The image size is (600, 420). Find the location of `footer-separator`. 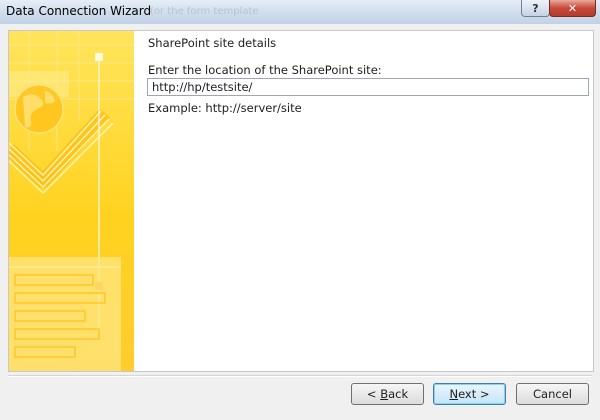

footer-separator is located at coordinates (300, 376).